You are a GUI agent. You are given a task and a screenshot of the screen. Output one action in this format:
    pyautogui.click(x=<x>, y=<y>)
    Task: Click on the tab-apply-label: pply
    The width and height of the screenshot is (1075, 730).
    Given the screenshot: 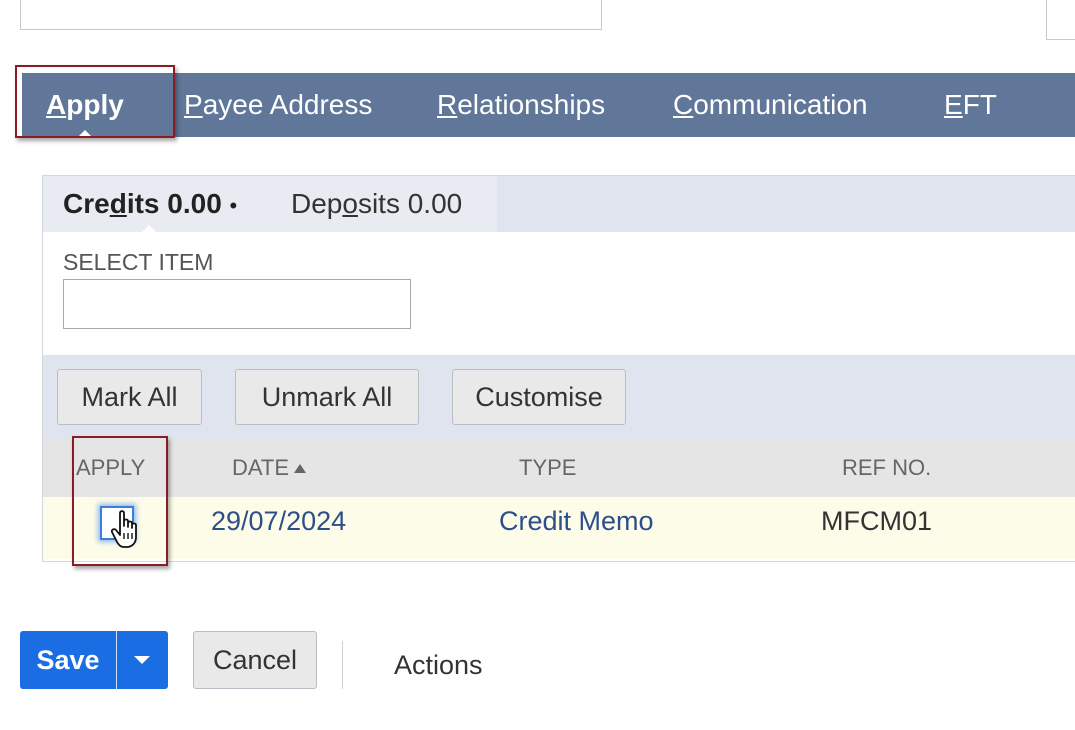 What is the action you would take?
    pyautogui.click(x=95, y=104)
    